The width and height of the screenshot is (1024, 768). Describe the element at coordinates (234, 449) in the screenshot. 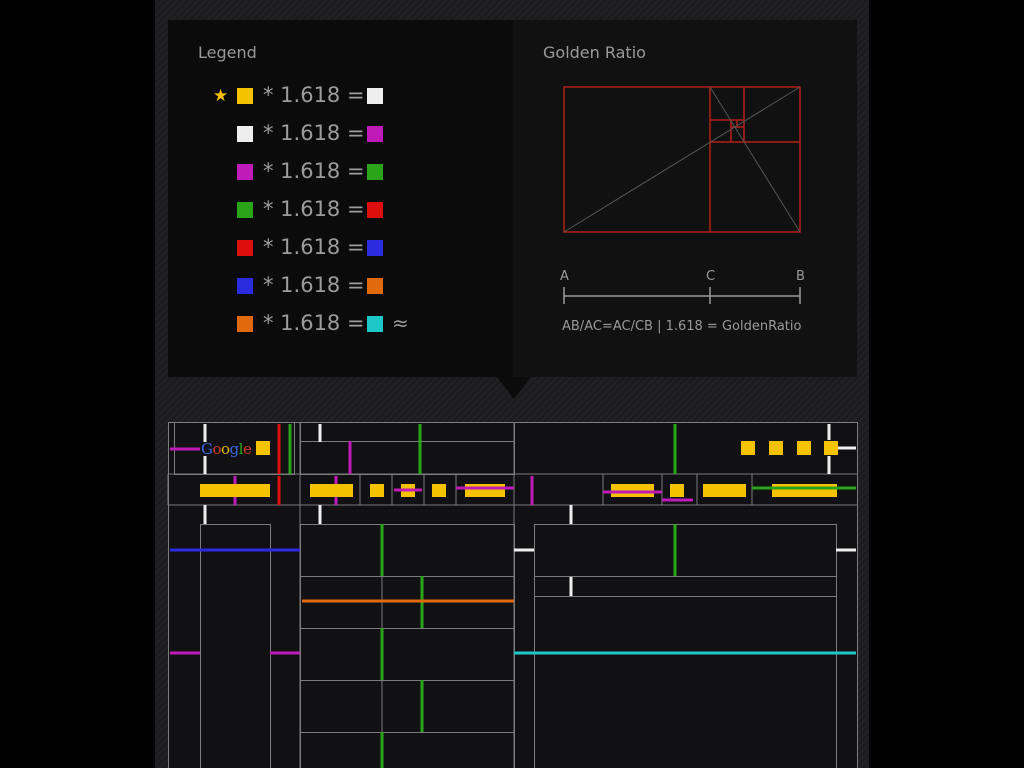

I see `logo-letter: g` at that location.